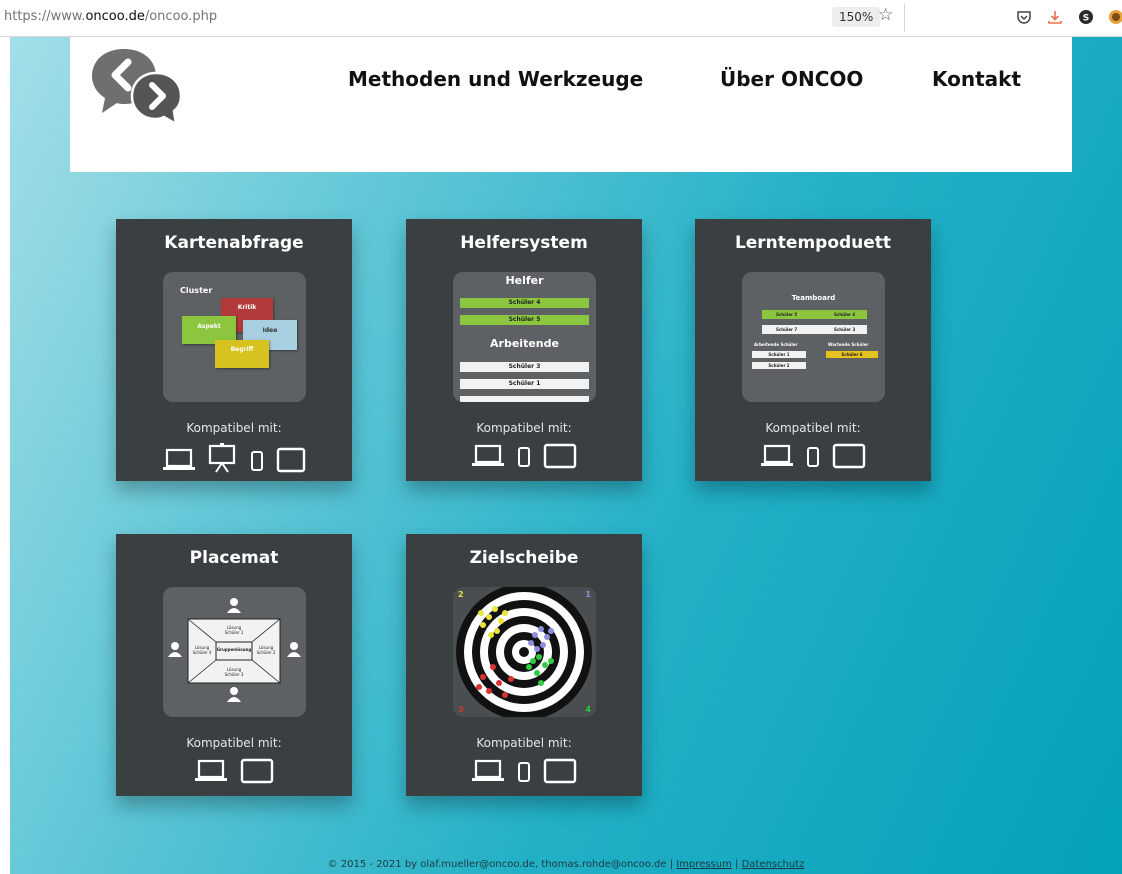  I want to click on bookmark-star-icon: ☆, so click(885, 15).